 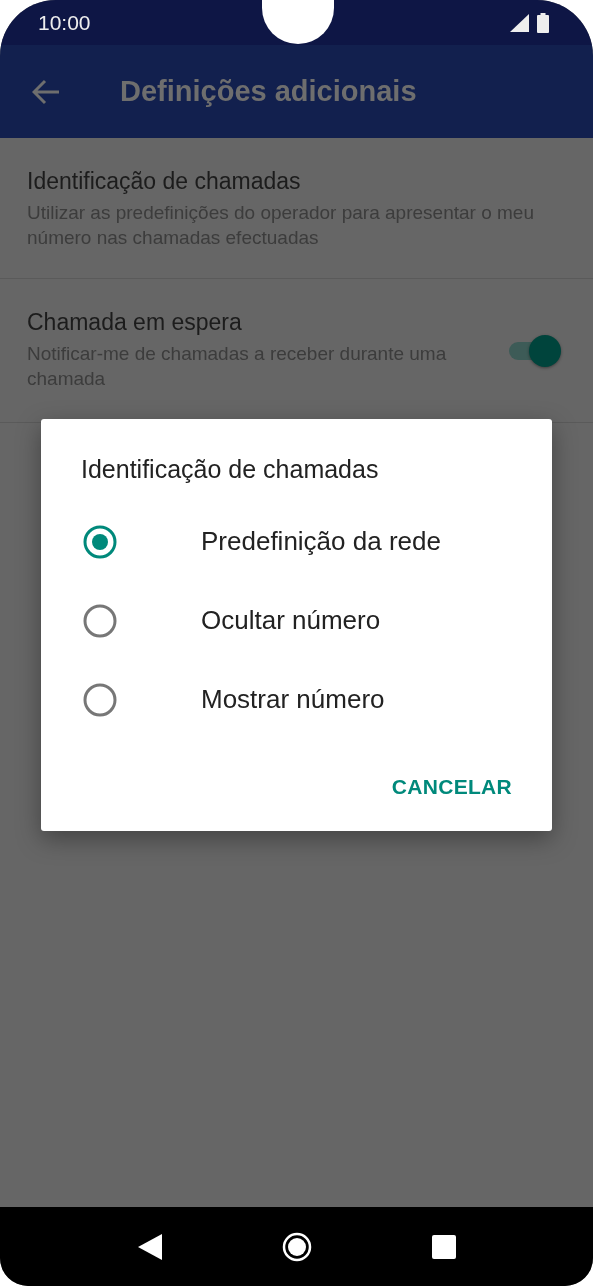 I want to click on setting-title: Identificação de chamadas, so click(x=164, y=181).